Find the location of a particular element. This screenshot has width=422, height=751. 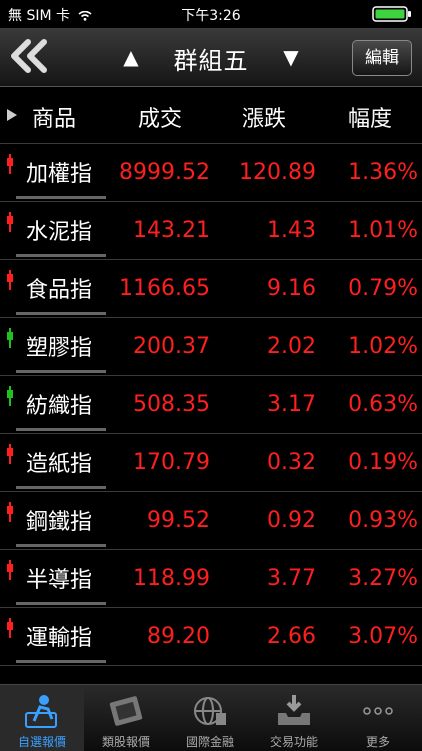

triangle-down-icon: ▼ is located at coordinates (291, 57).